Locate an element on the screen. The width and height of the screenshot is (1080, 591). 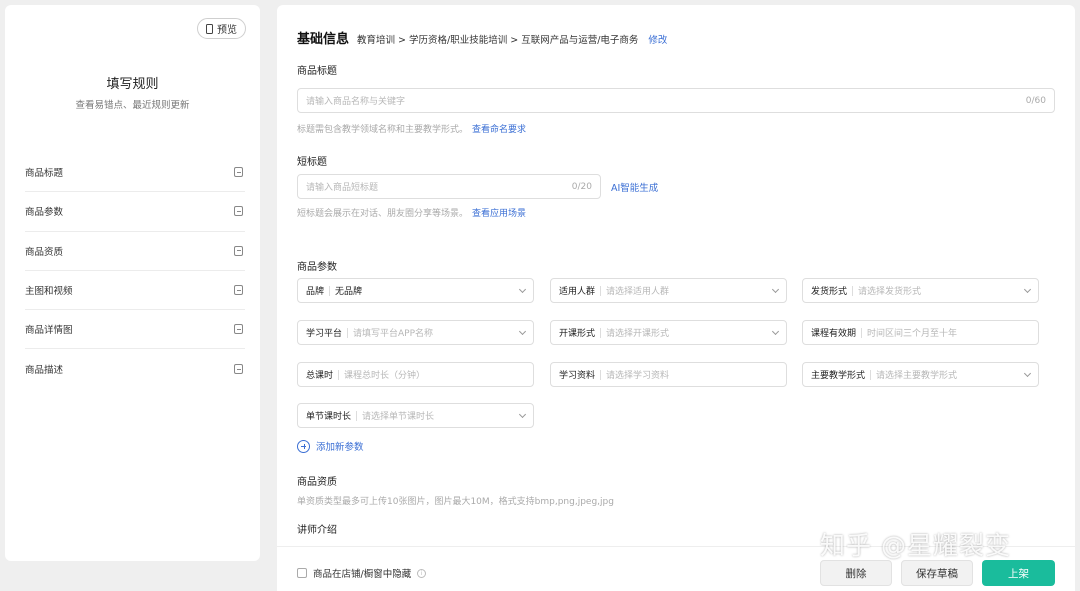
rules-title: 填写规则 is located at coordinates (132, 84).